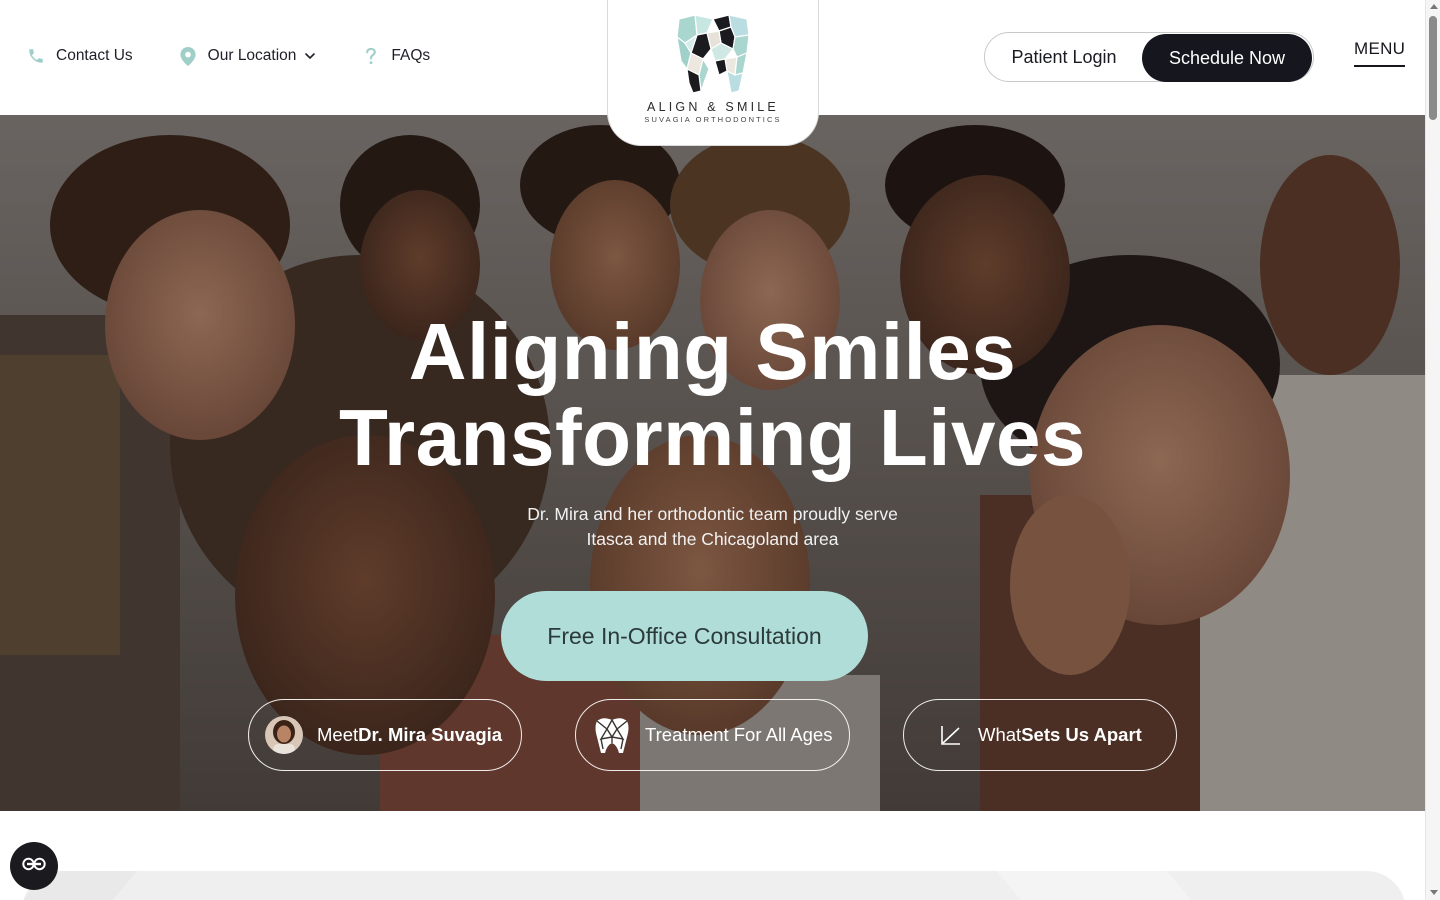 The width and height of the screenshot is (1440, 900). What do you see at coordinates (684, 636) in the screenshot?
I see `free-consultation-button: Free In-Office Consultation` at bounding box center [684, 636].